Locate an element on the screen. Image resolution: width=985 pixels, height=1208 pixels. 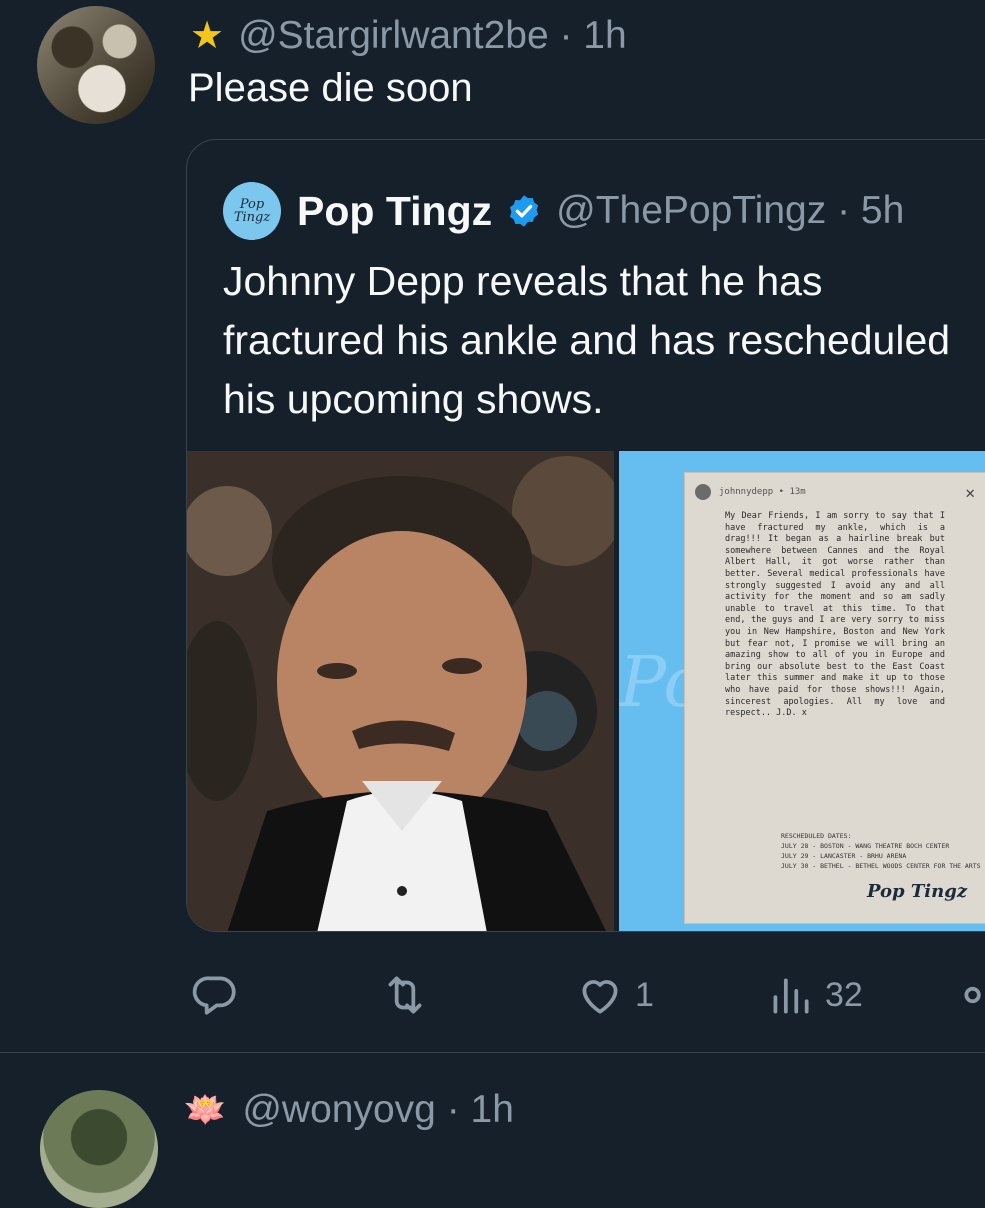
like-button: 1 is located at coordinates (614, 995).